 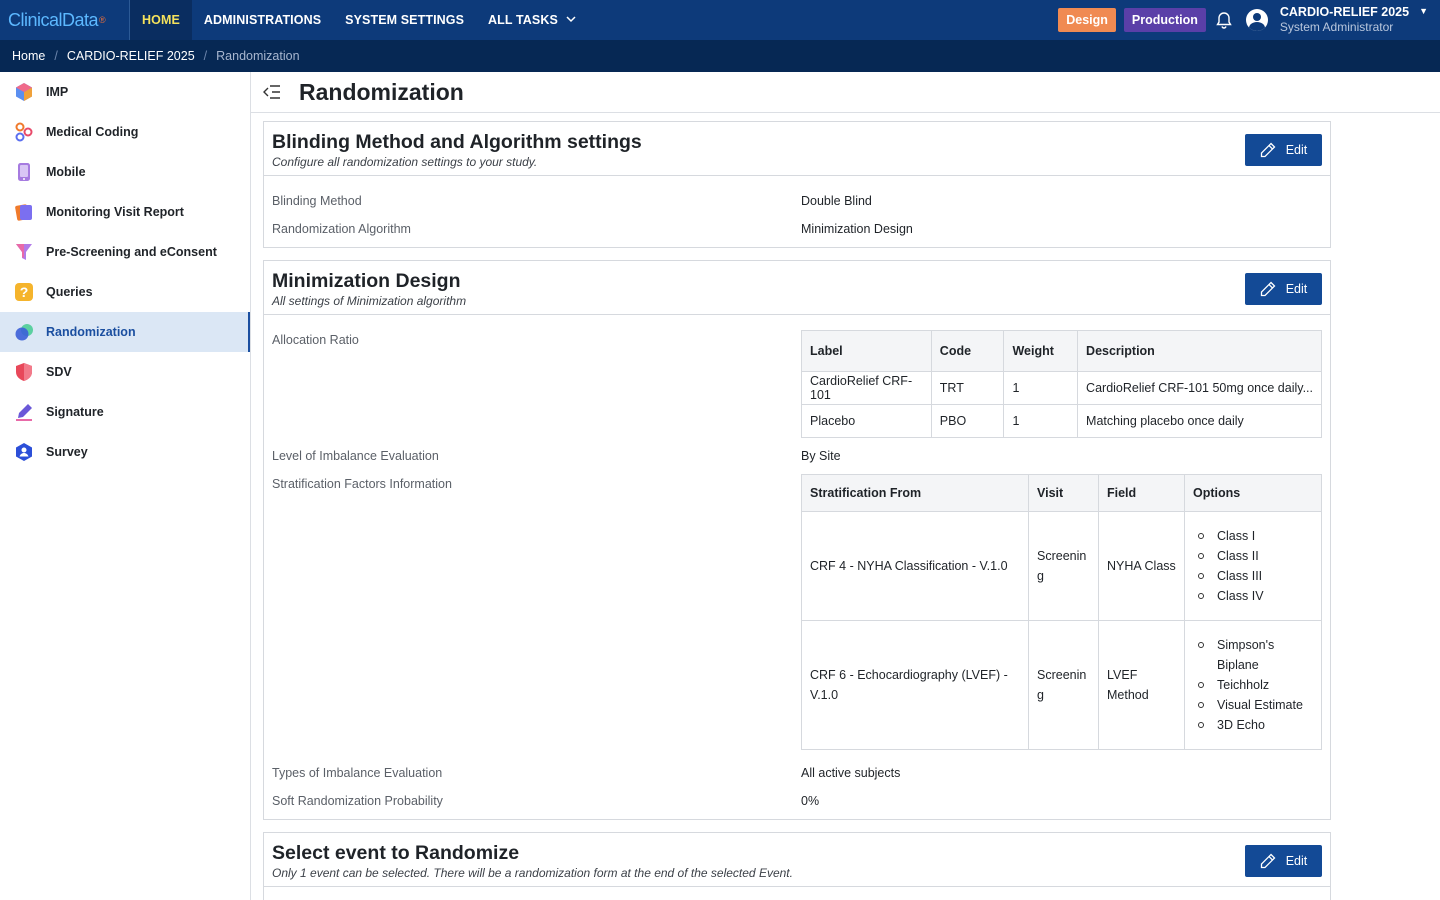 I want to click on logo: ClinicalData ®, so click(x=65, y=20).